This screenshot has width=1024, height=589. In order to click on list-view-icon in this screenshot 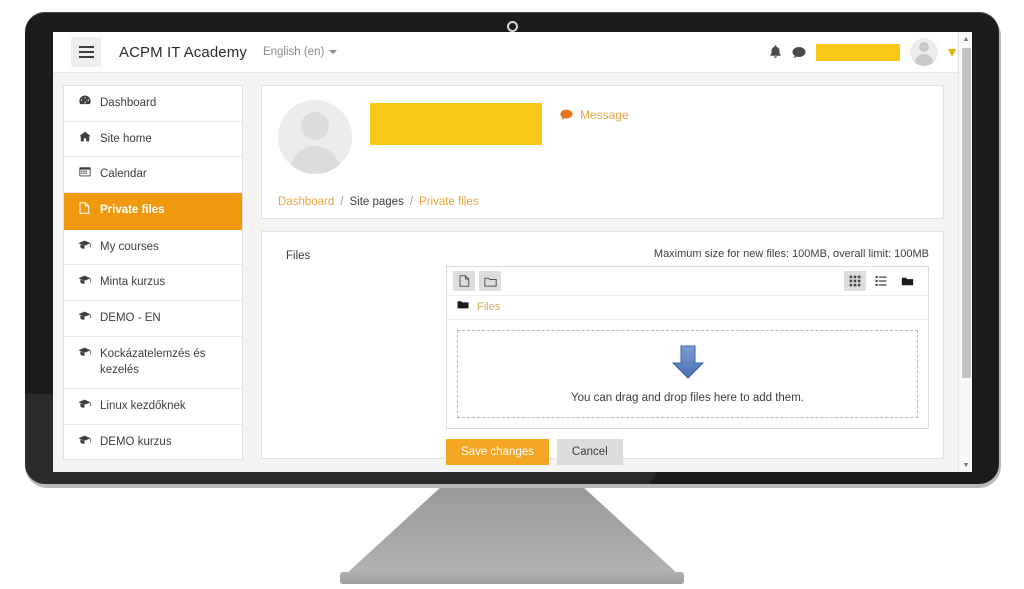, I will do `click(881, 281)`.